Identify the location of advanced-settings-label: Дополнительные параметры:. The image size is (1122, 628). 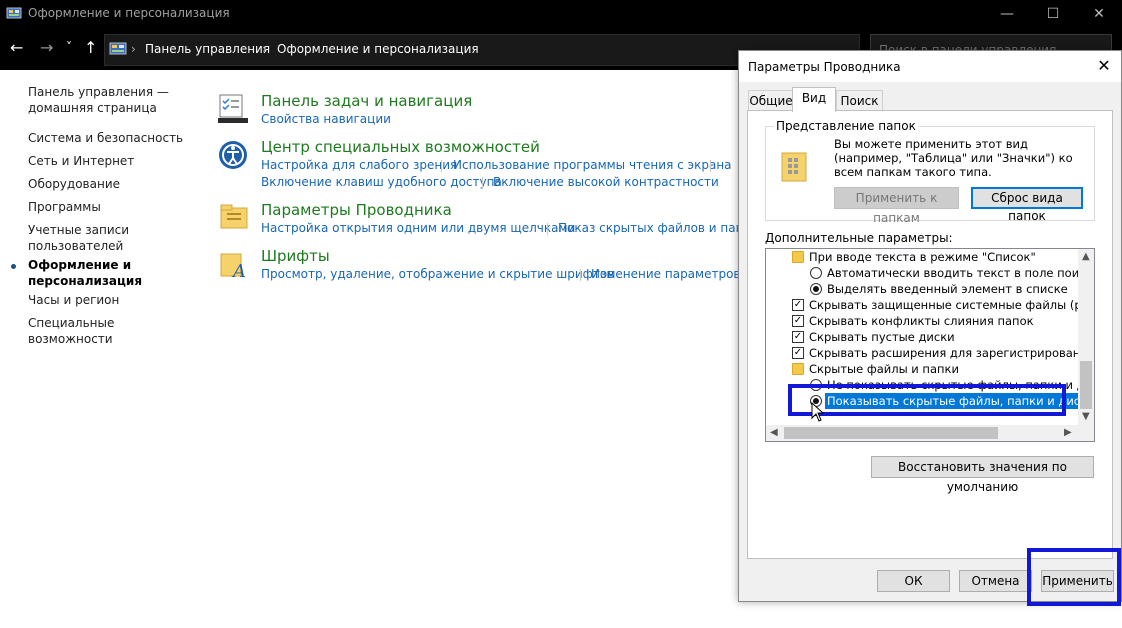
(859, 238).